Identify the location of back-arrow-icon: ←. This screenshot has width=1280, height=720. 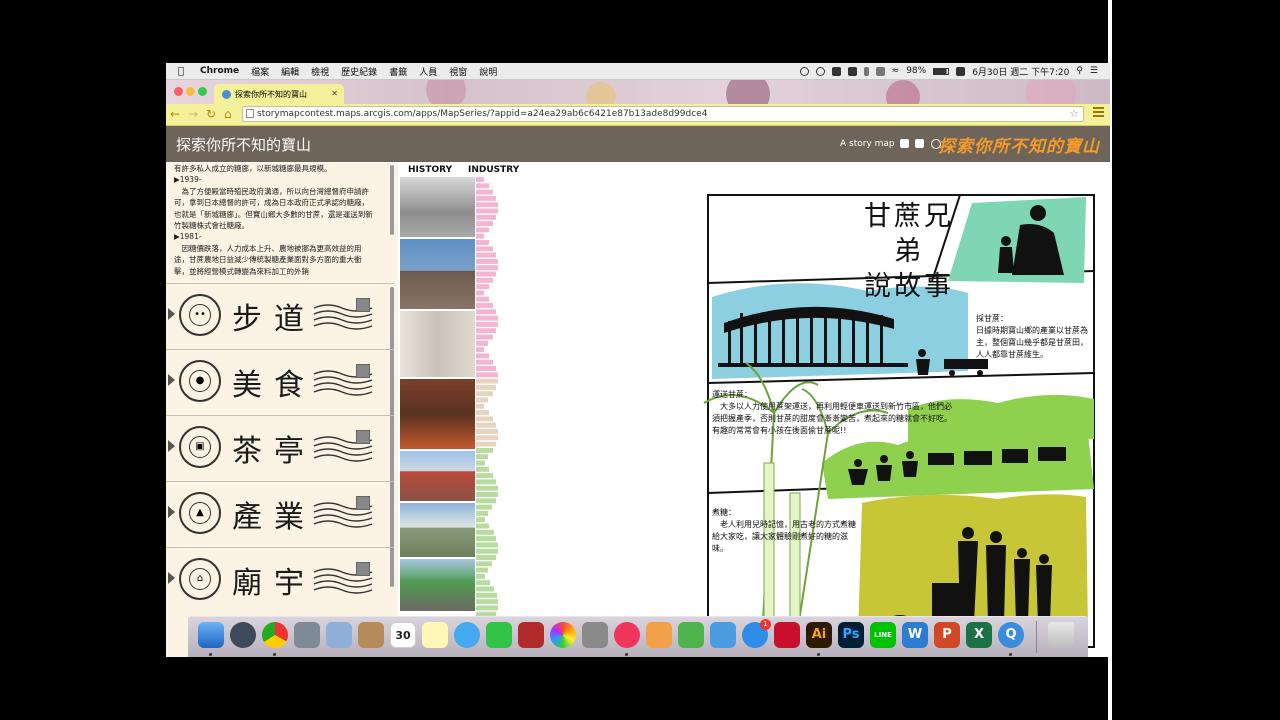
(175, 114).